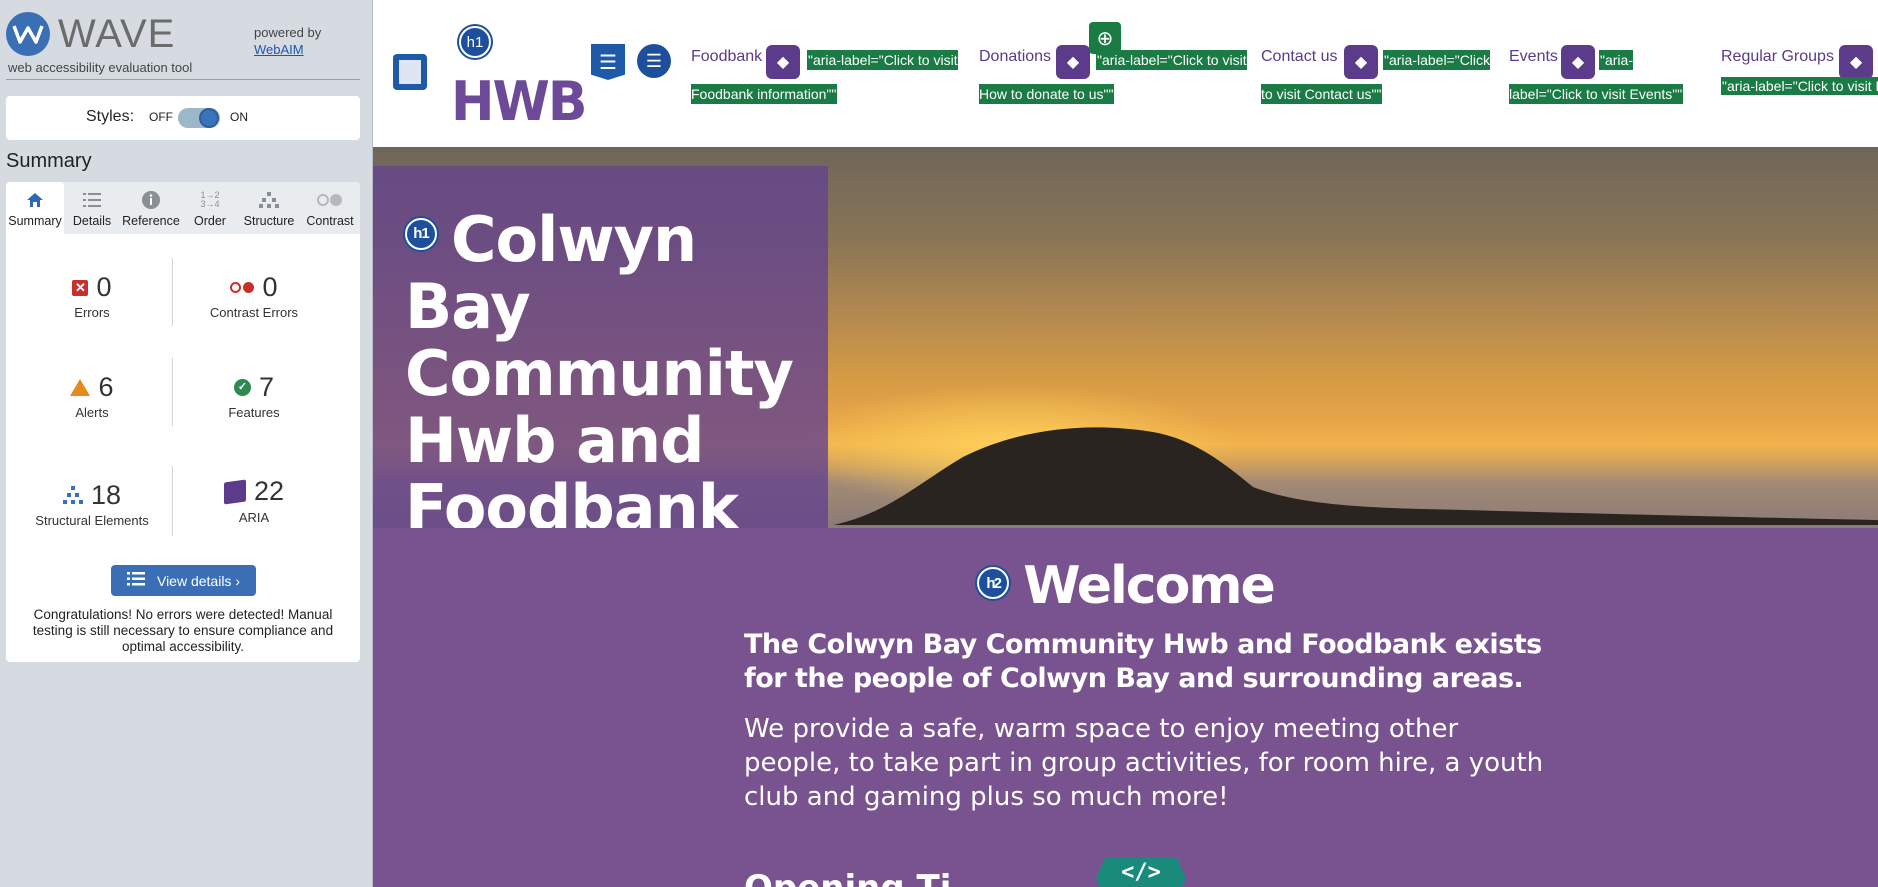 Image resolution: width=1878 pixels, height=887 pixels. Describe the element at coordinates (117, 34) in the screenshot. I see `wave-logo-text: WAVE` at that location.